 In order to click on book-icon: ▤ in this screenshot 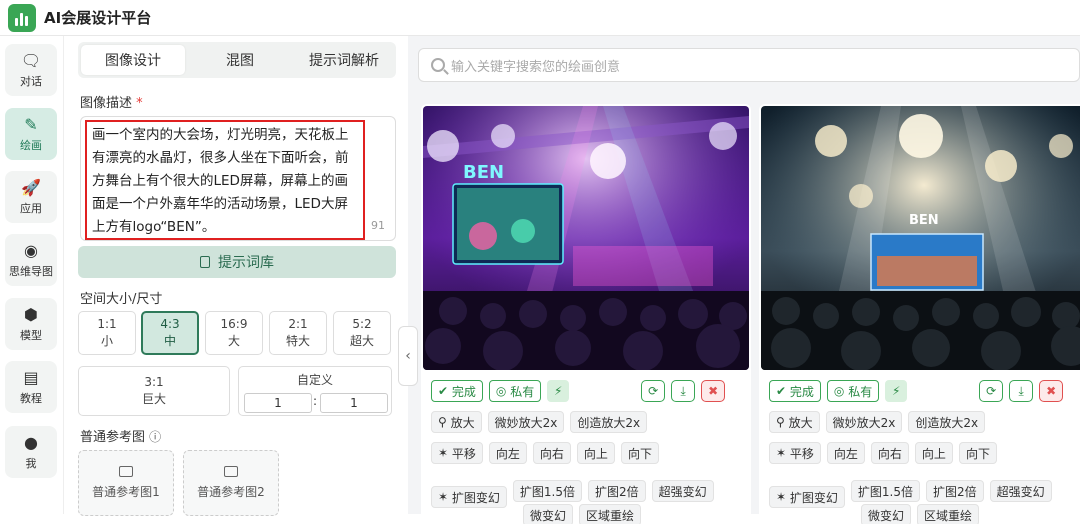, I will do `click(31, 377)`.